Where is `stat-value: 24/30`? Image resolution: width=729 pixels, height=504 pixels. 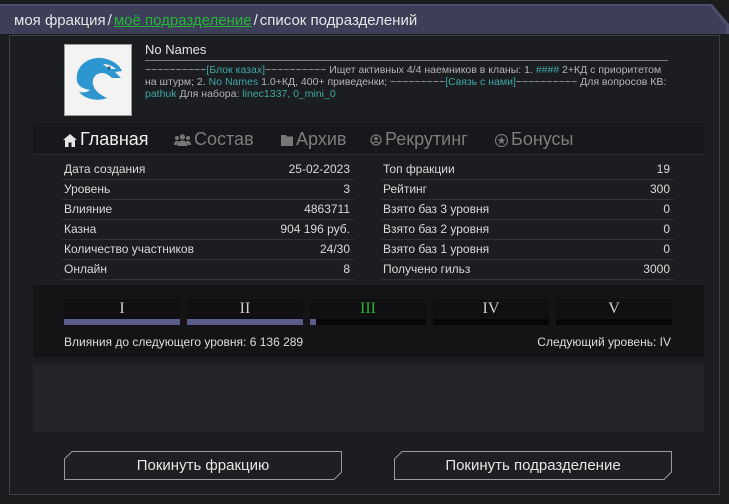
stat-value: 24/30 is located at coordinates (334, 249).